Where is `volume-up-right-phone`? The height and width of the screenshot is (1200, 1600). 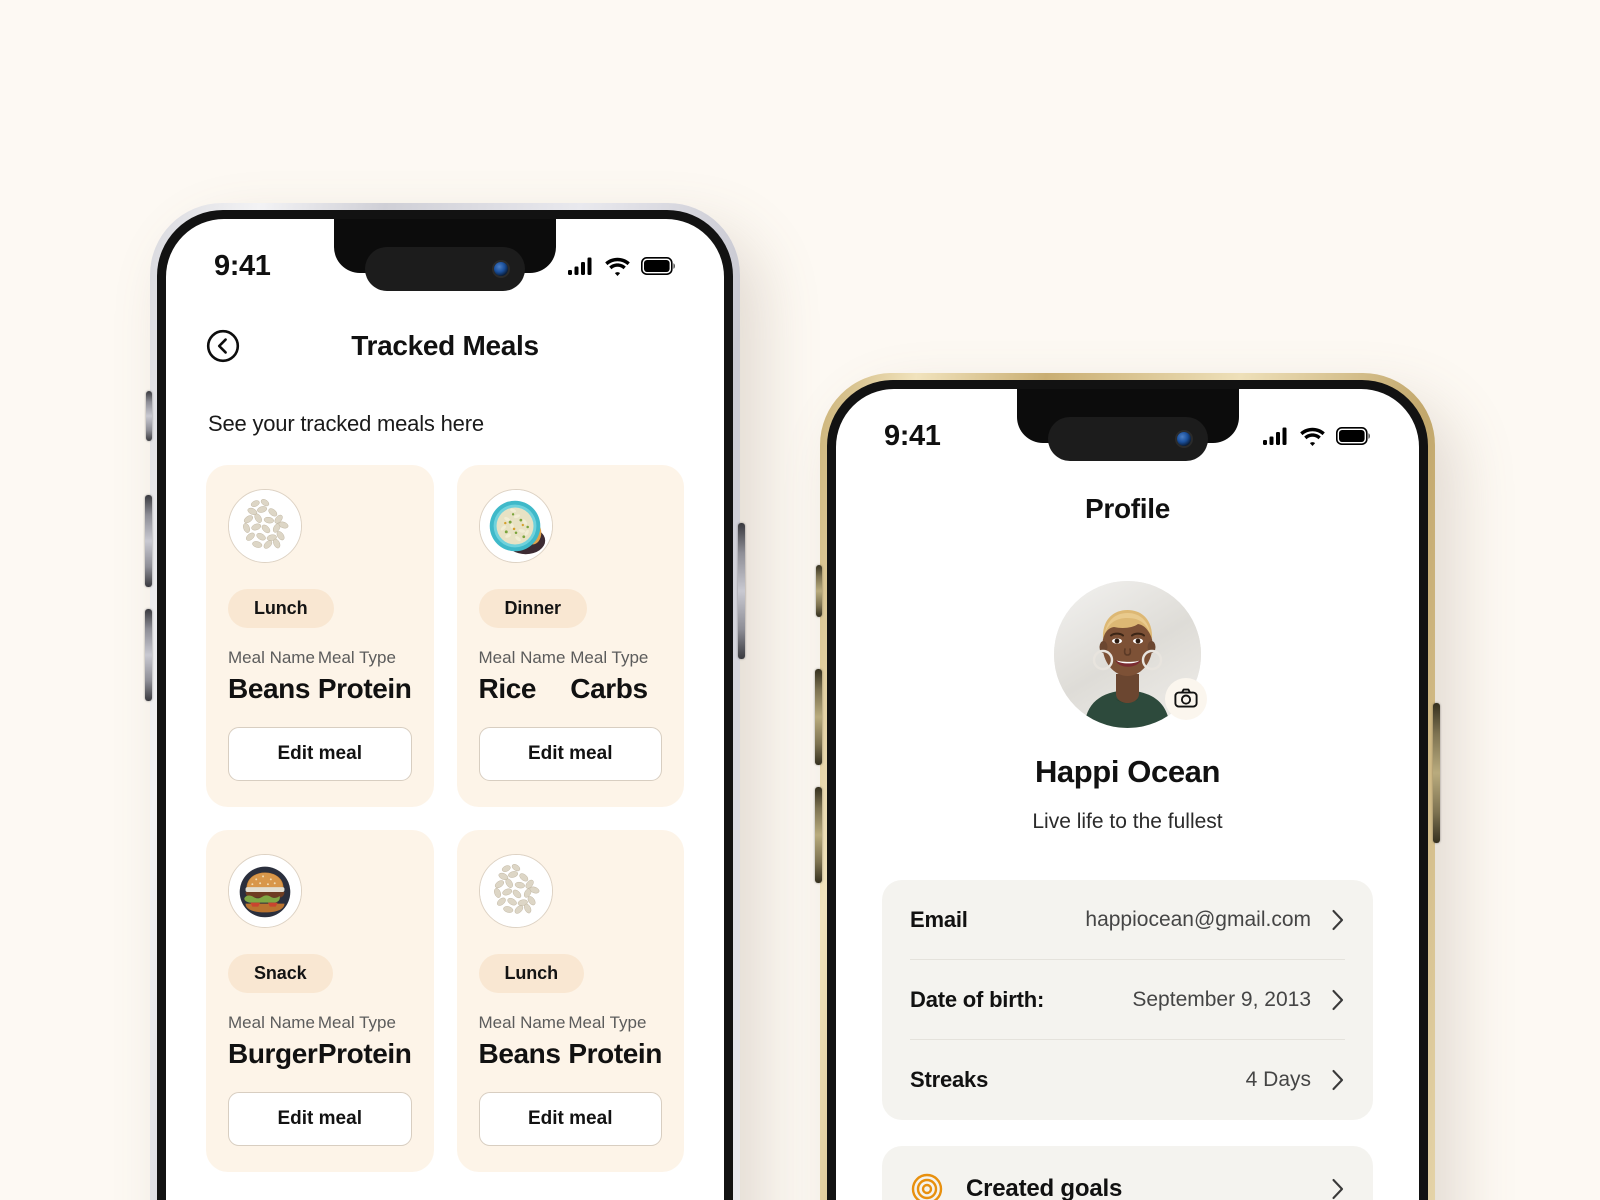
volume-up-right-phone is located at coordinates (818, 717).